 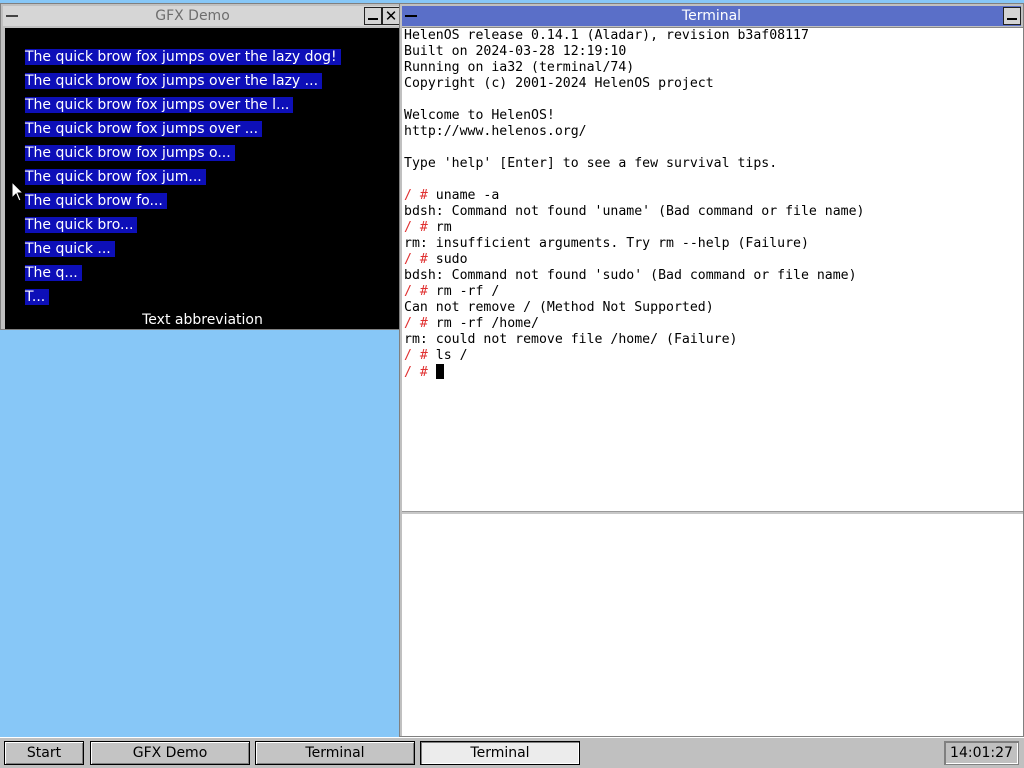 What do you see at coordinates (335, 753) in the screenshot?
I see `taskbar-button-terminal: Terminal` at bounding box center [335, 753].